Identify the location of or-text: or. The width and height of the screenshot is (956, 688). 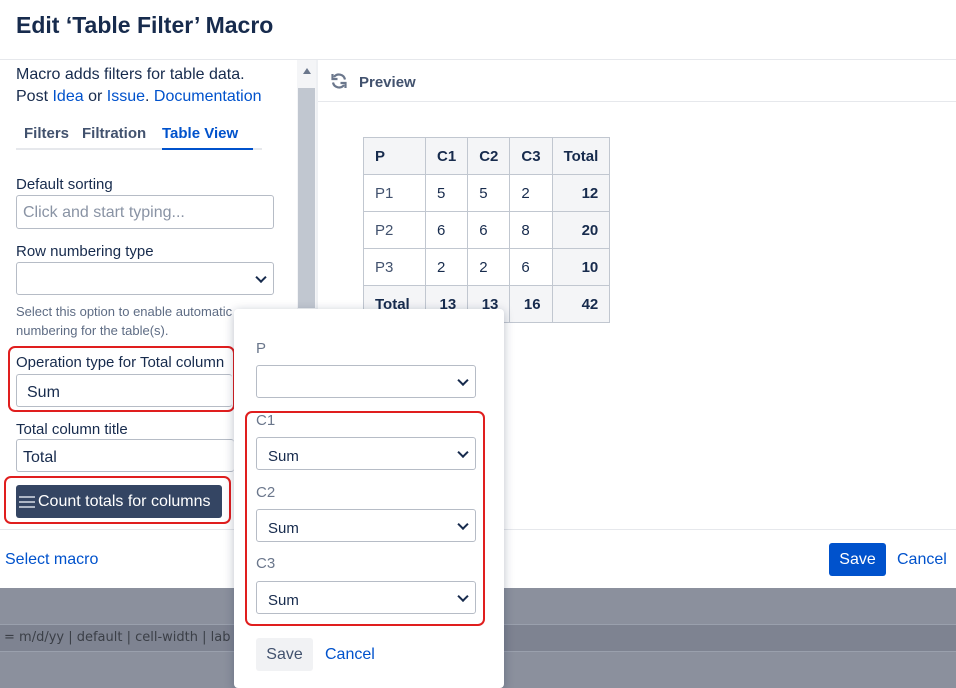
(95, 96).